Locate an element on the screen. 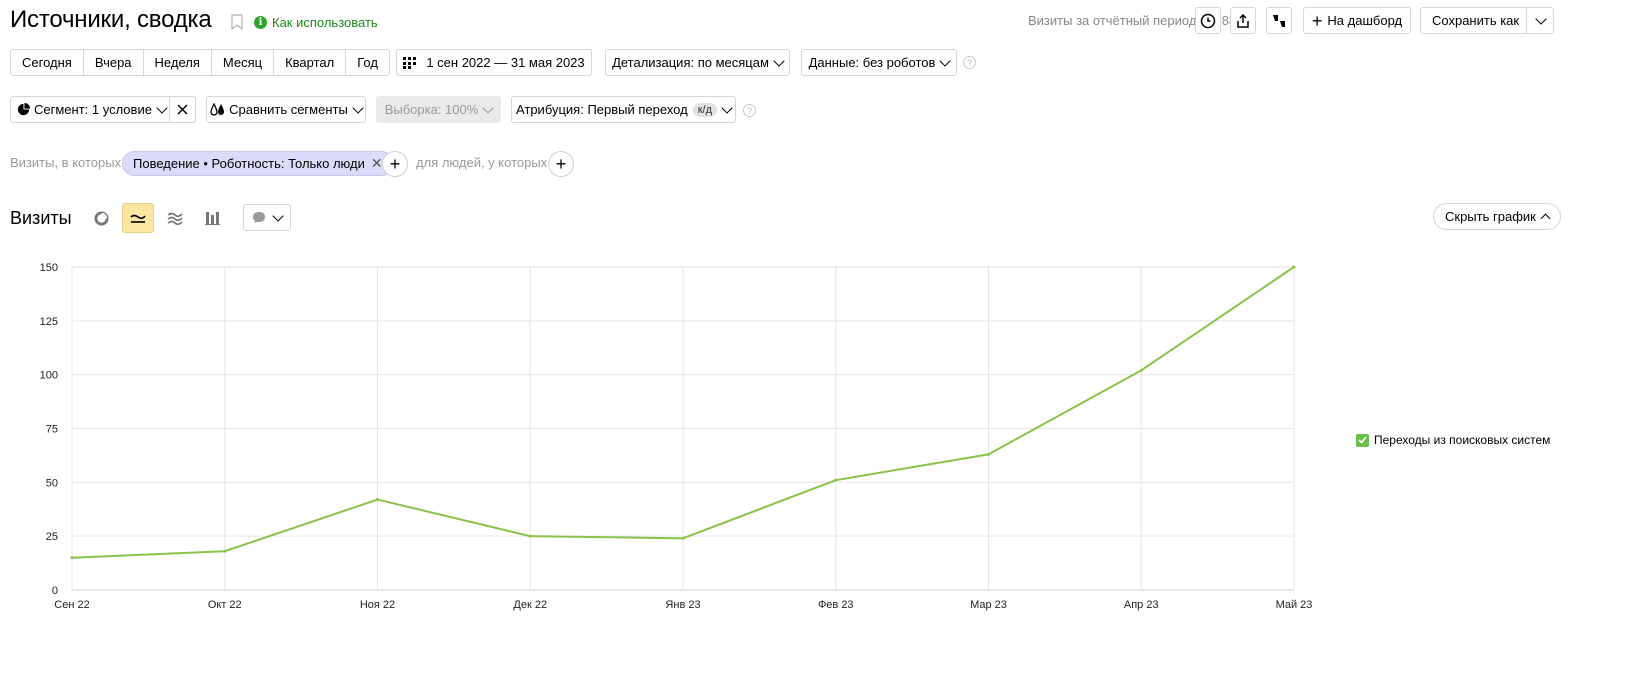 The width and height of the screenshot is (1646, 695). area-chart-icon is located at coordinates (175, 218).